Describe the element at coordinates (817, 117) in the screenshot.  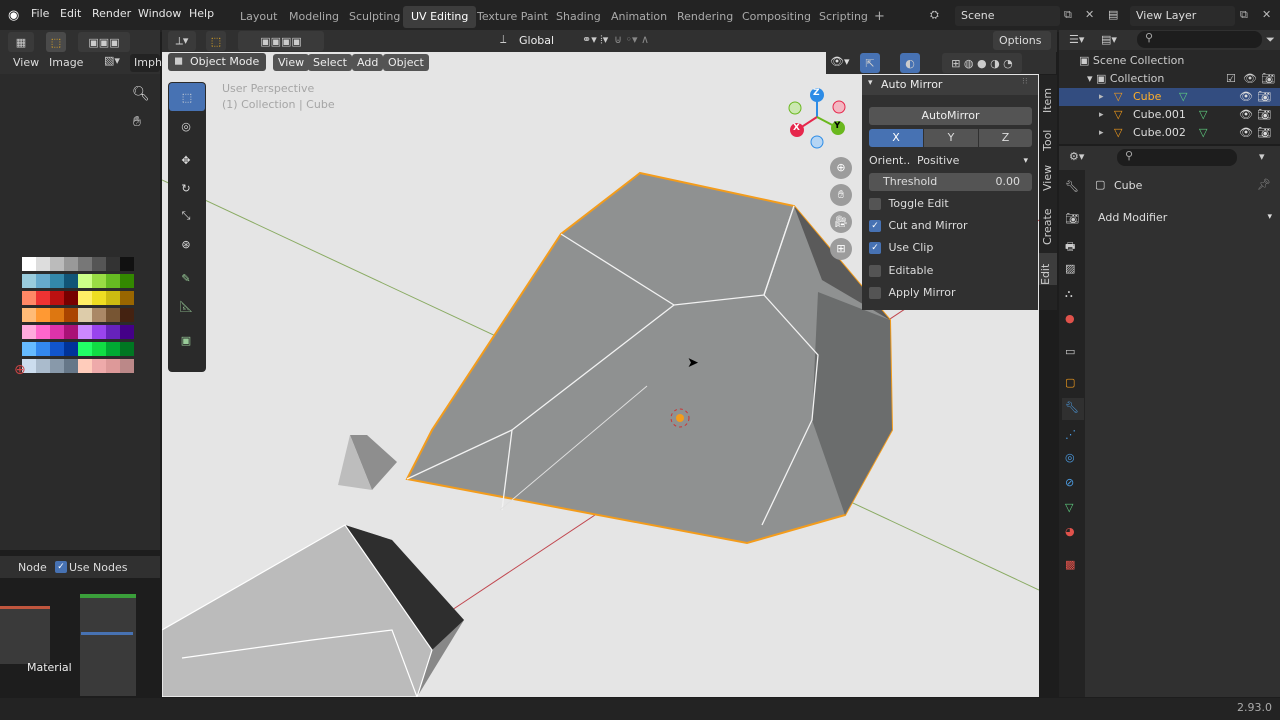
I see `navigation-gizmo: Z X Y` at that location.